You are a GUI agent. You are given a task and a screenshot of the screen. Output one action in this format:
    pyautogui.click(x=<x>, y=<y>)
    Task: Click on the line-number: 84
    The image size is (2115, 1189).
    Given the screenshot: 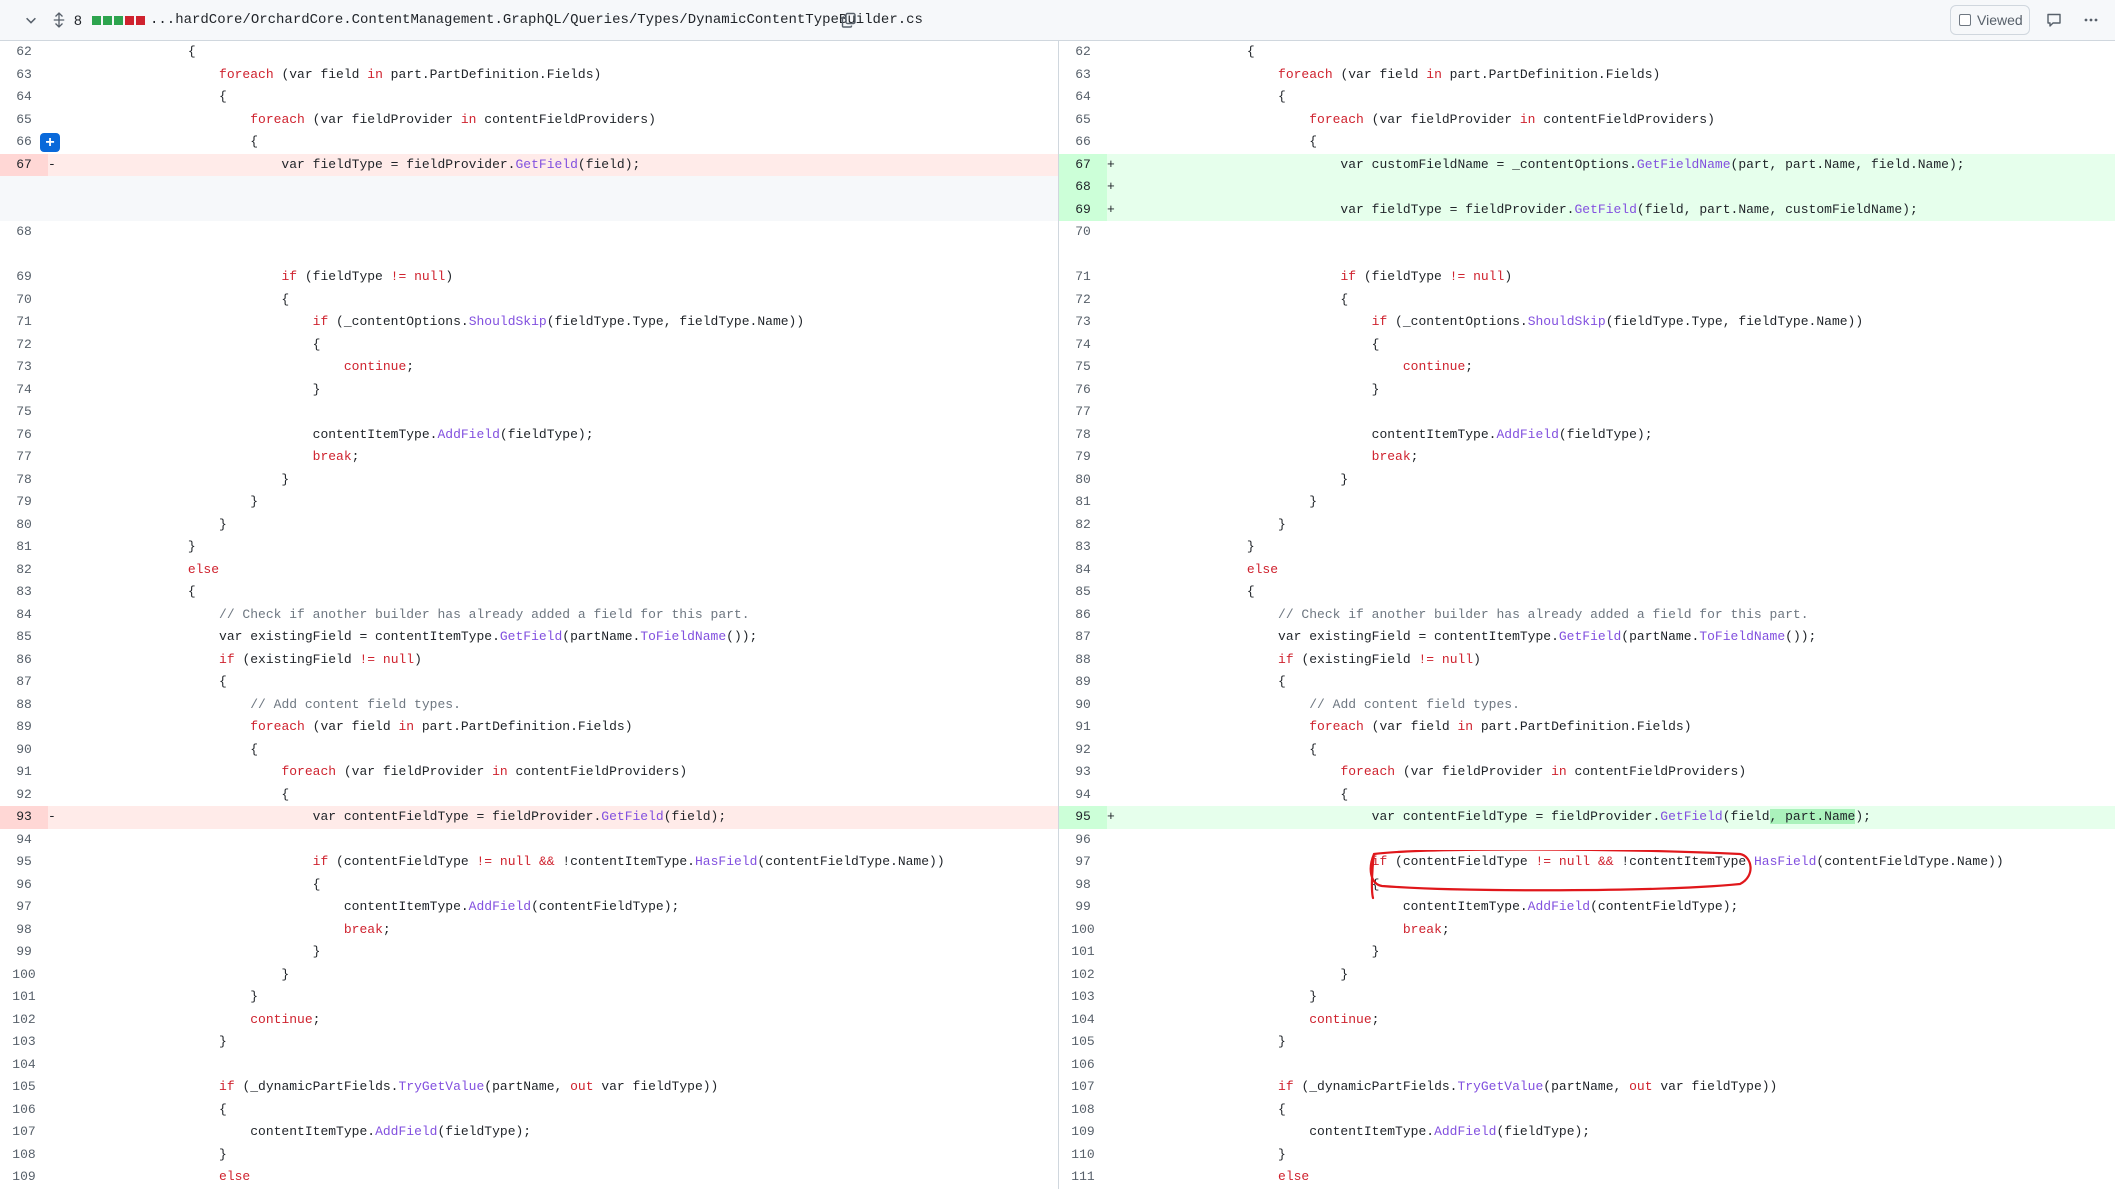 What is the action you would take?
    pyautogui.click(x=1083, y=570)
    